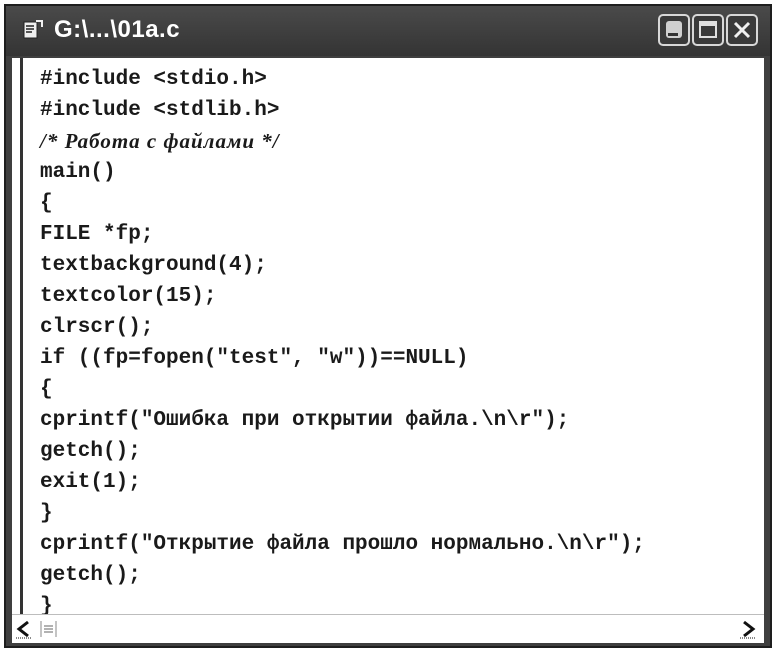 The height and width of the screenshot is (654, 778). Describe the element at coordinates (117, 29) in the screenshot. I see `window-title: G:\...\01a.c` at that location.